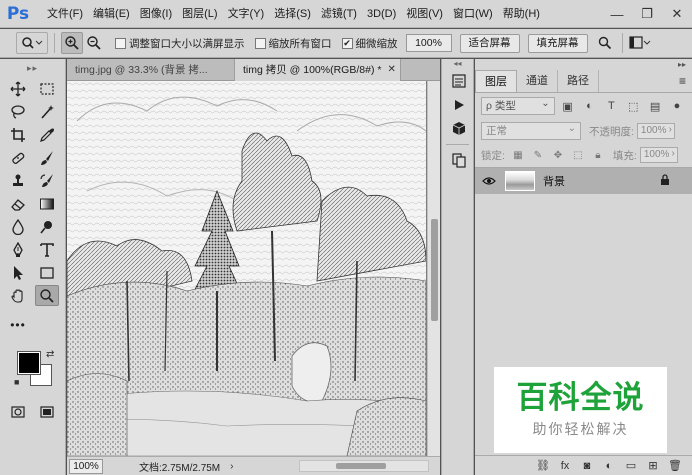  I want to click on status-zoom-field: 100%, so click(86, 466).